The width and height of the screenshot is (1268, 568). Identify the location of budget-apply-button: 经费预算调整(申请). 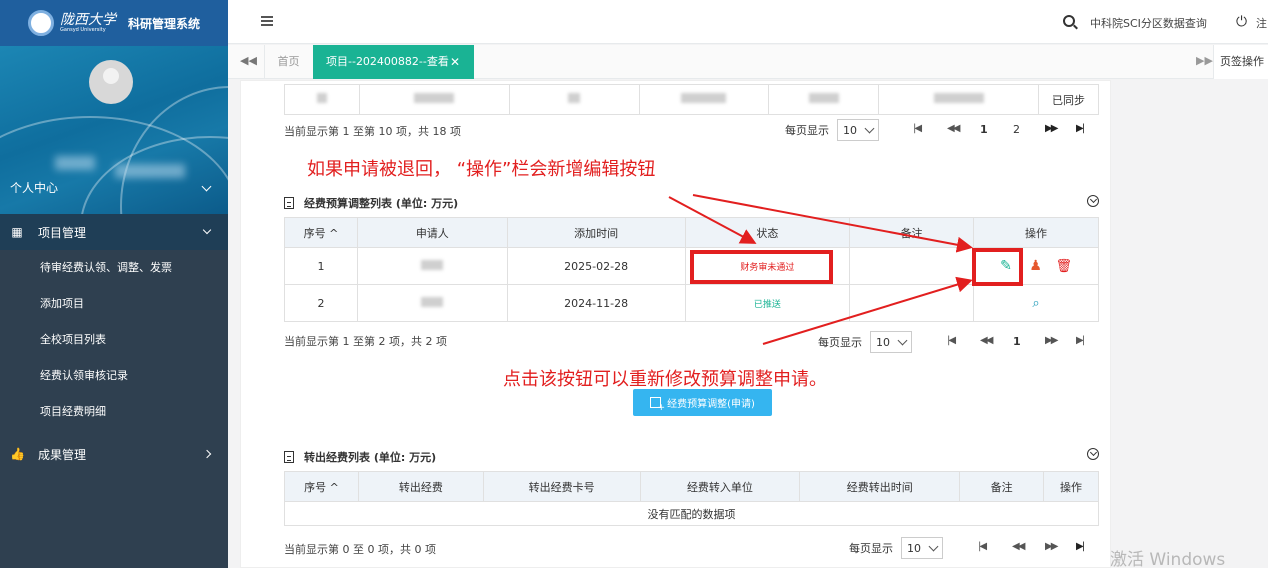
(702, 402).